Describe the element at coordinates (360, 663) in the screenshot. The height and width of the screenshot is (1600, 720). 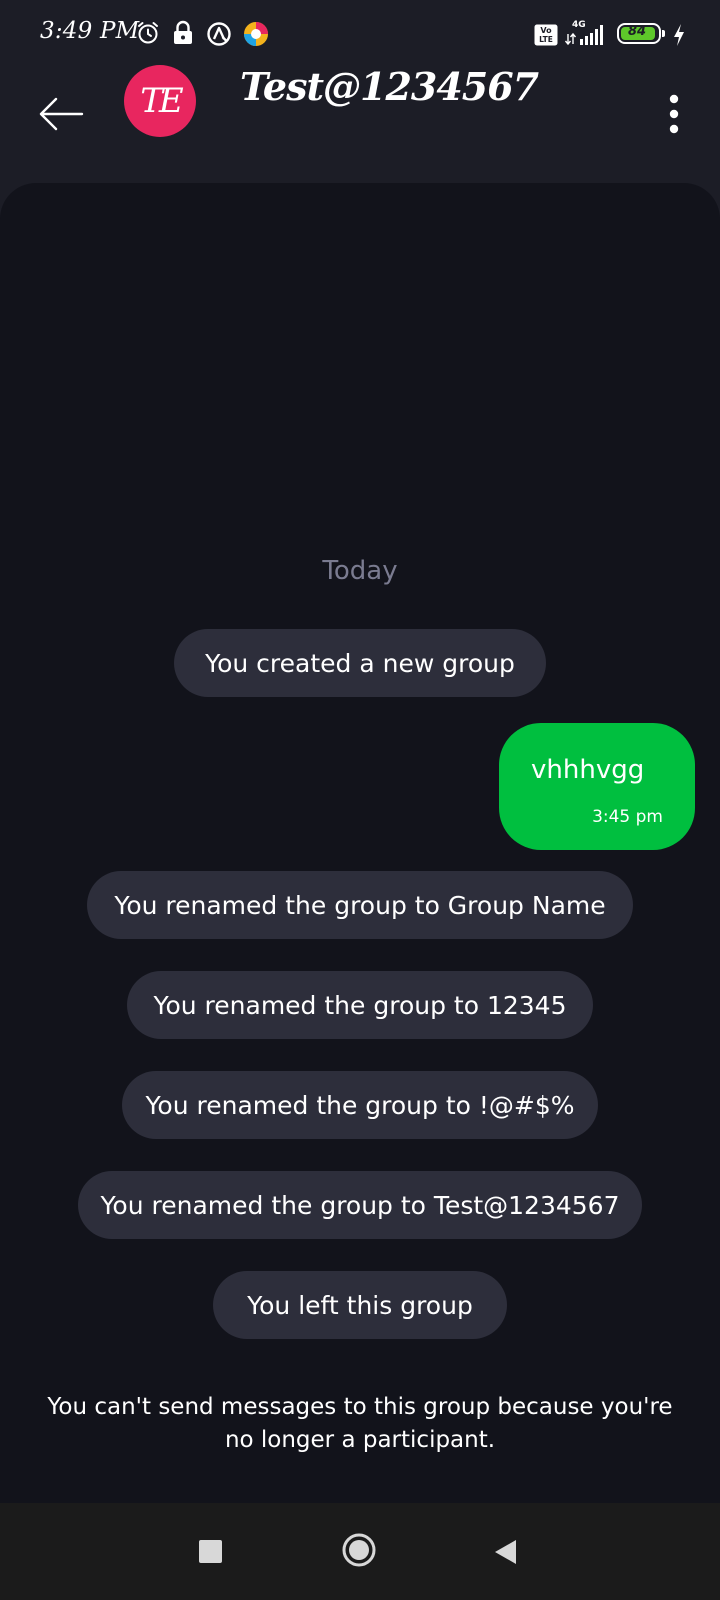
I see `system-message: You created a new group` at that location.